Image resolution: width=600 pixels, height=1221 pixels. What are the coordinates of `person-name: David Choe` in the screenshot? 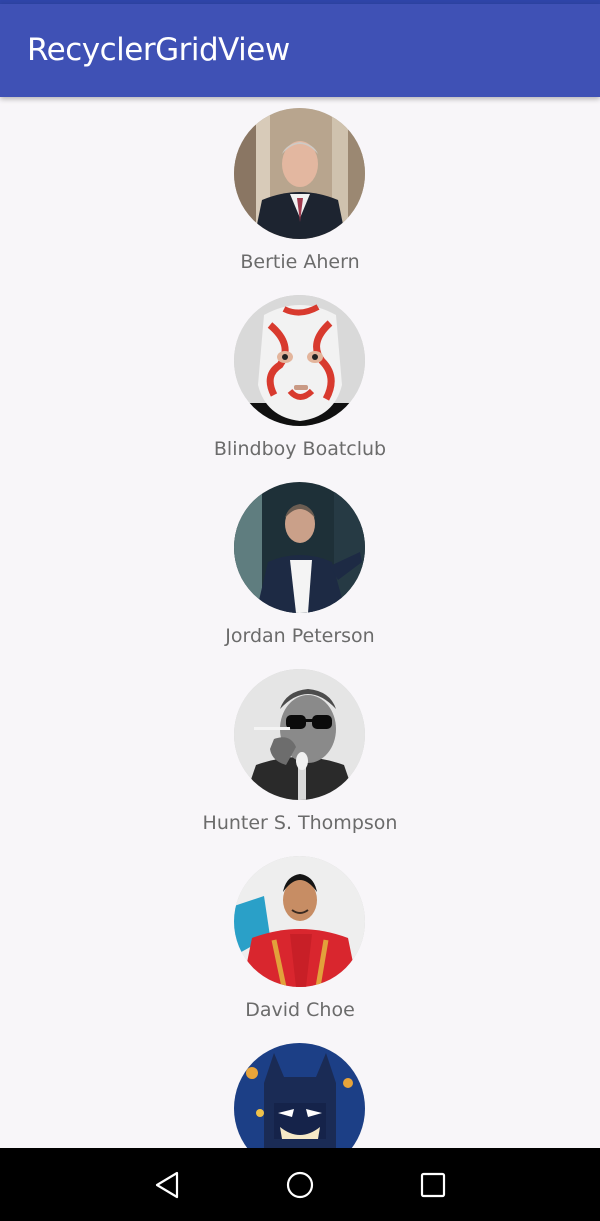 It's located at (300, 1010).